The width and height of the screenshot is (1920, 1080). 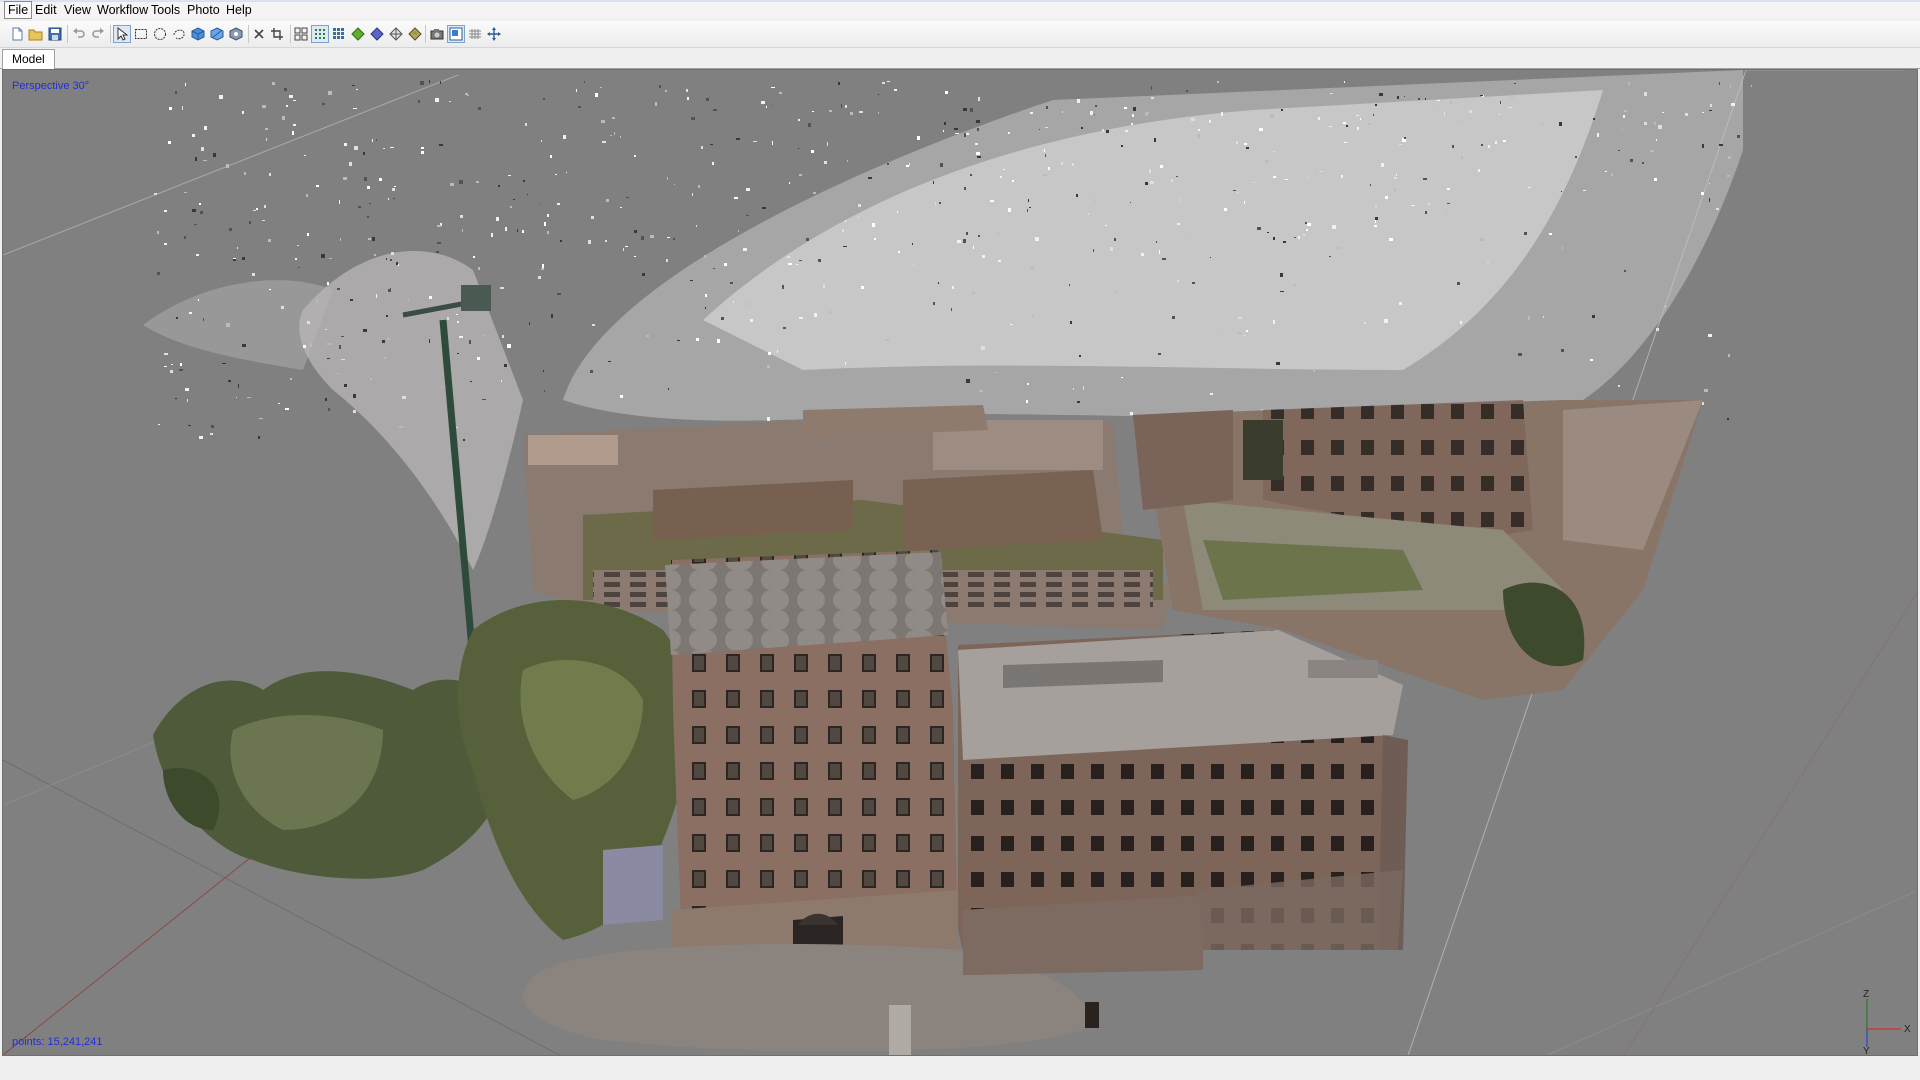 What do you see at coordinates (17, 34) in the screenshot?
I see `new-document-icon` at bounding box center [17, 34].